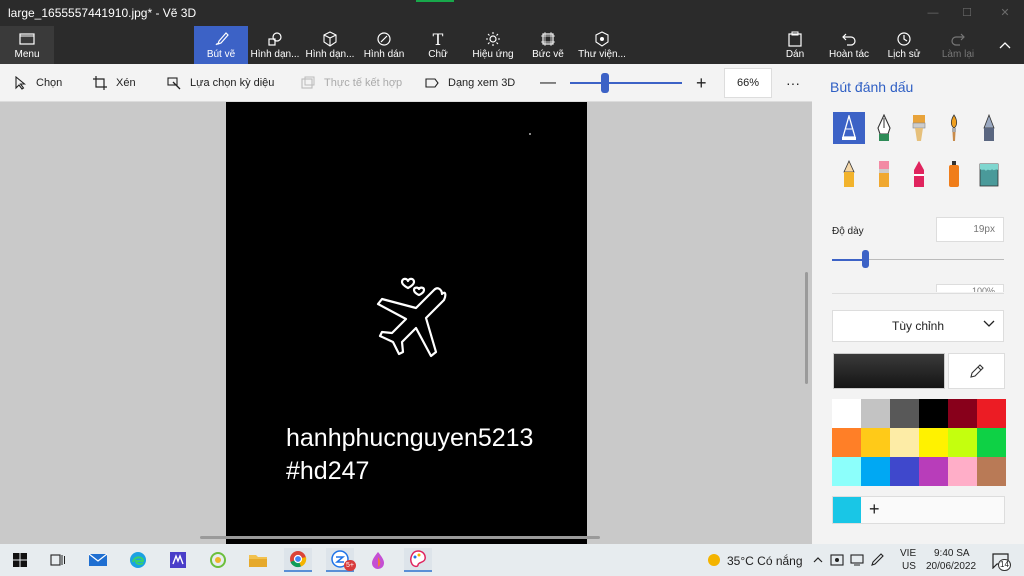 This screenshot has width=1024, height=576. Describe the element at coordinates (102, 13) in the screenshot. I see `window-title: large_1655557441910.jpg* - Vẽ 3D` at that location.